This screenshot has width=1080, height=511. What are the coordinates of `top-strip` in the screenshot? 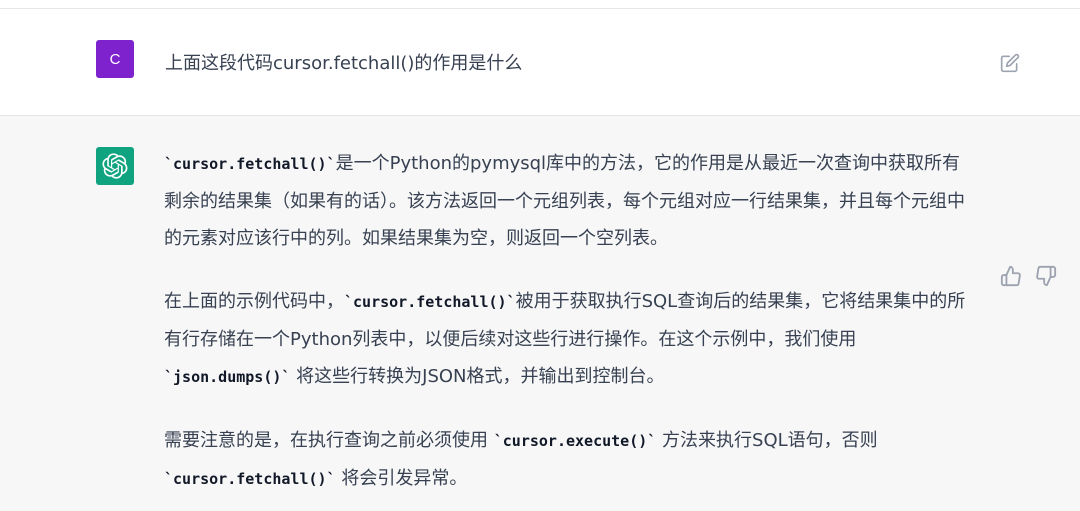 It's located at (540, 4).